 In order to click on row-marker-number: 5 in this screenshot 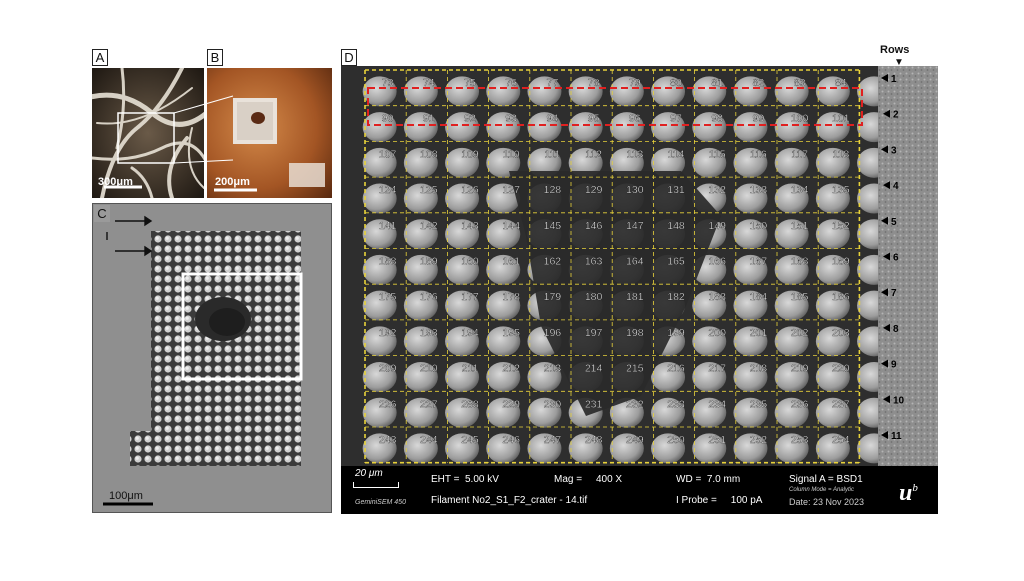, I will do `click(894, 222)`.